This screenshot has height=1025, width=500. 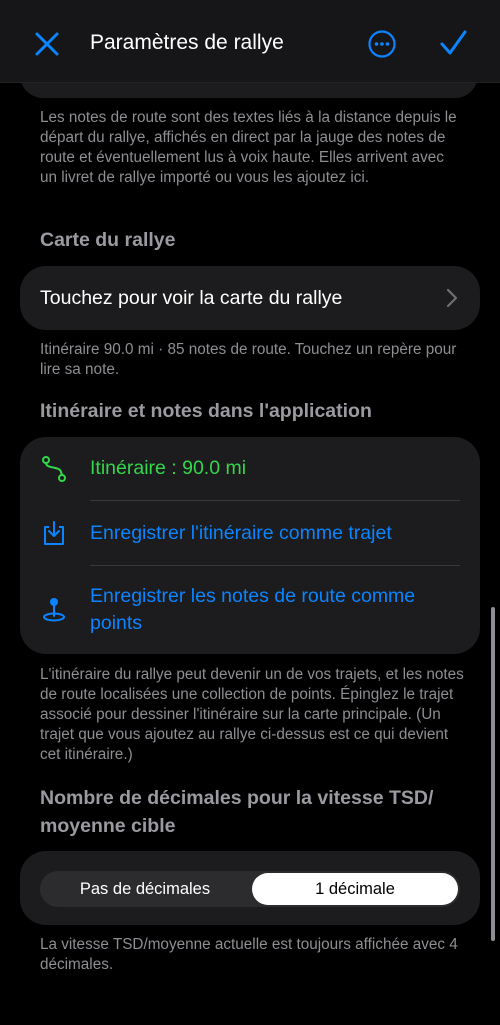 What do you see at coordinates (47, 44) in the screenshot?
I see `close-x-icon` at bounding box center [47, 44].